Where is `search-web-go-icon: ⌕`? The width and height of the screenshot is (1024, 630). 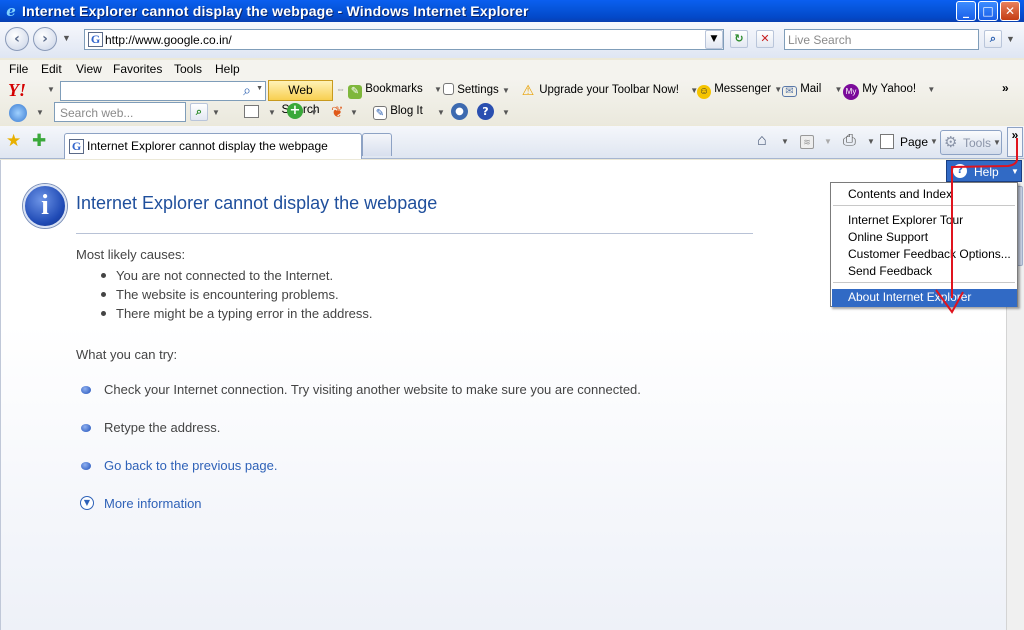
search-web-go-icon: ⌕ is located at coordinates (199, 112).